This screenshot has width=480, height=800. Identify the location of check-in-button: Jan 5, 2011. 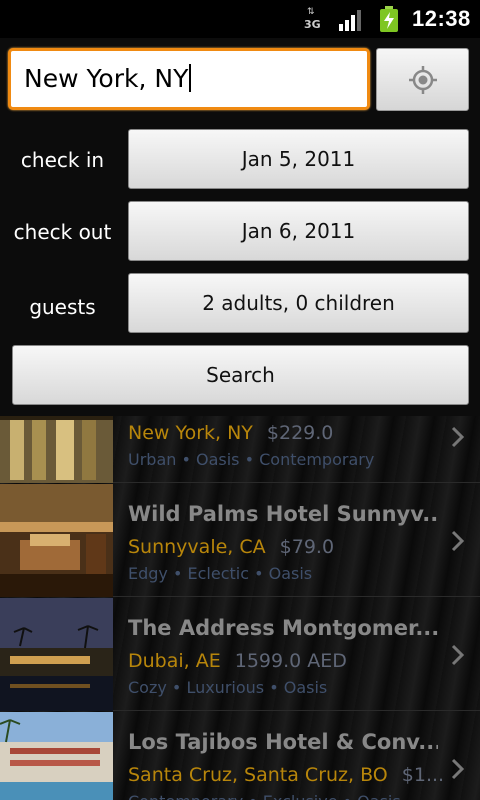
(298, 159).